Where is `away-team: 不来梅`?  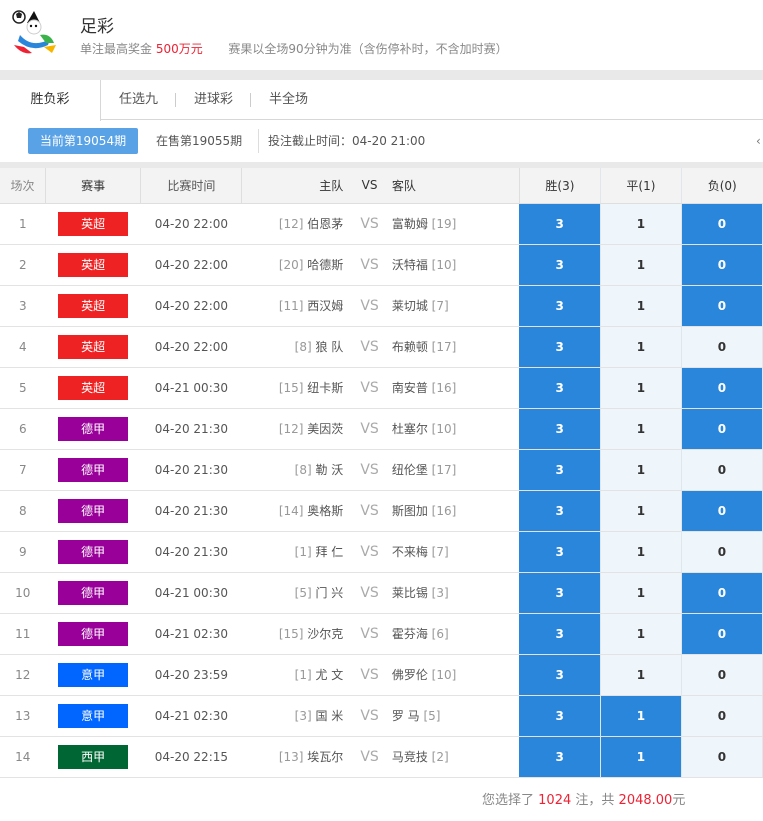
away-team: 不来梅 is located at coordinates (409, 552).